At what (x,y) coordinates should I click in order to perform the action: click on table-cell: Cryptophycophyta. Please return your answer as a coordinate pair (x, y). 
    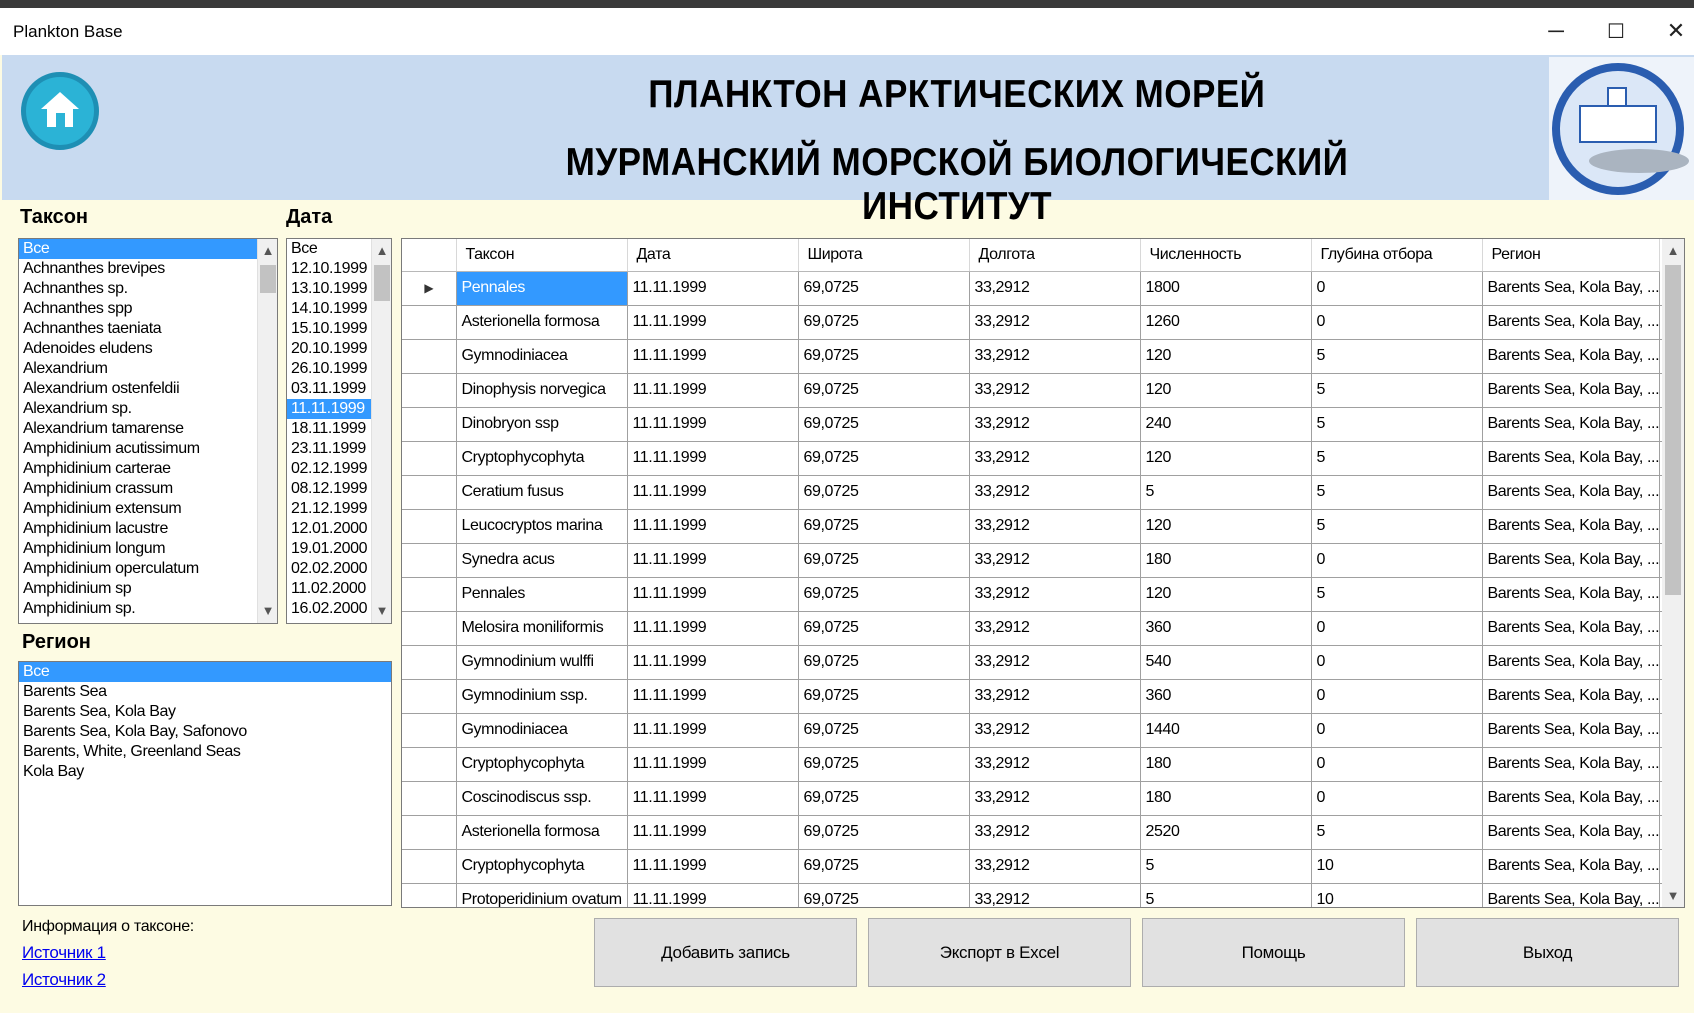
    Looking at the image, I should click on (542, 458).